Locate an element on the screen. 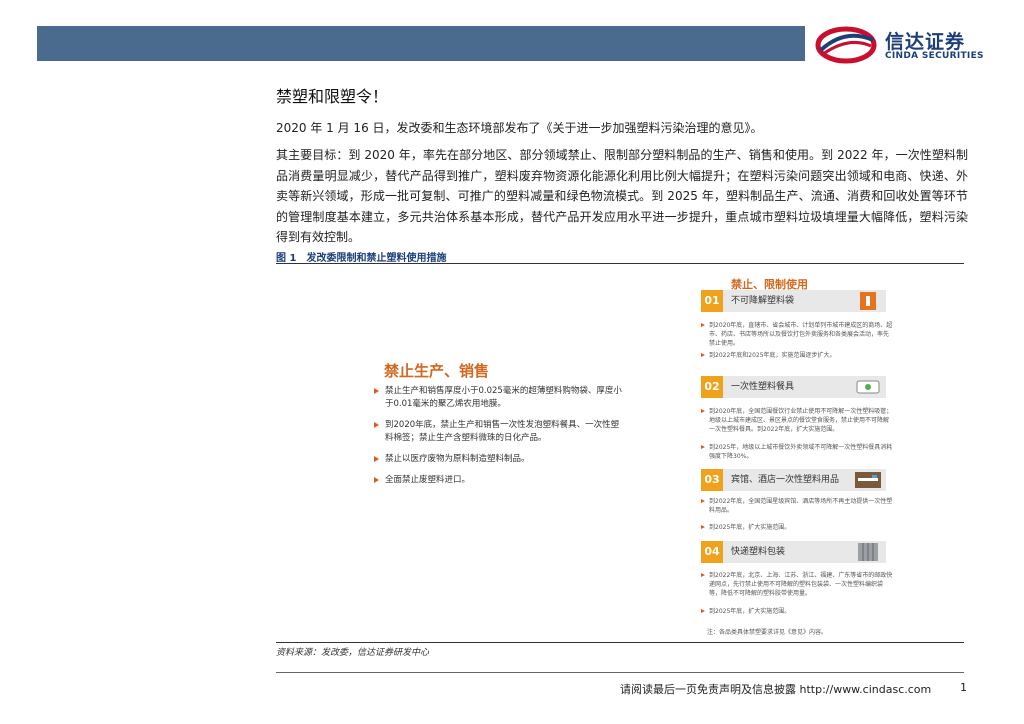  section-item: 到2022年底和2025年底，实施范围逐步扩大。 is located at coordinates (797, 355).